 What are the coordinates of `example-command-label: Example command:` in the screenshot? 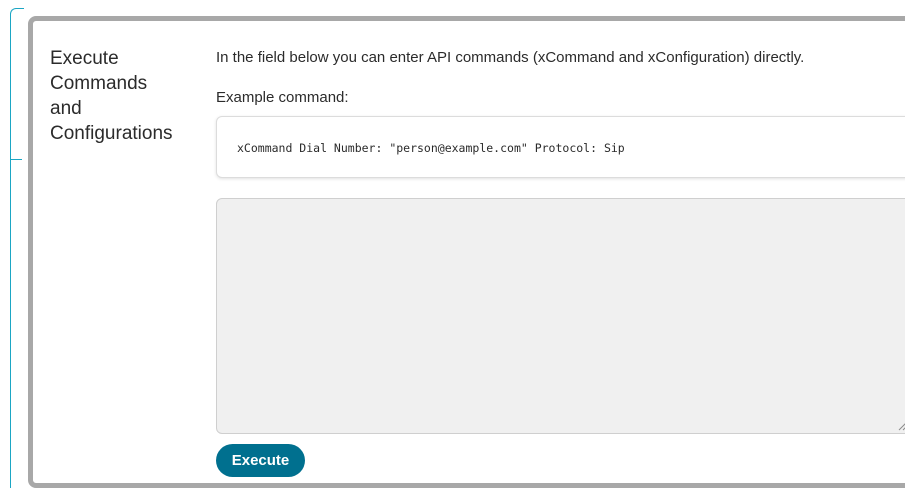 It's located at (282, 97).